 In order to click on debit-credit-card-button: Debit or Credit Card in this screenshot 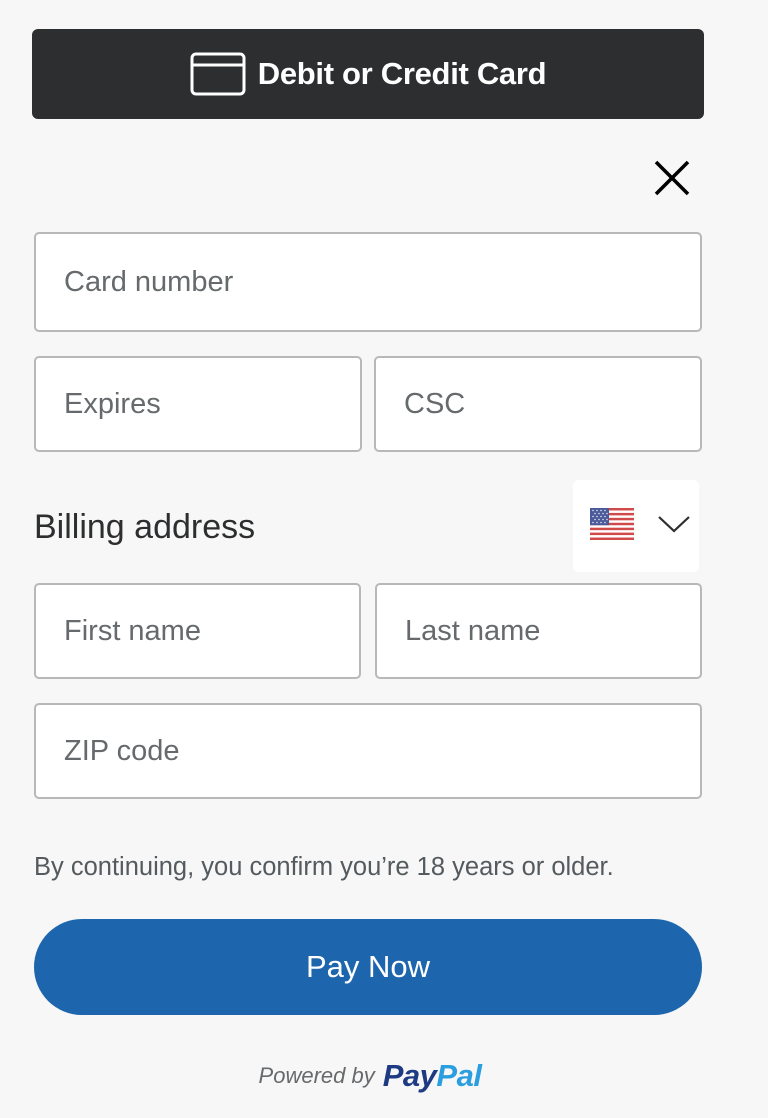, I will do `click(368, 74)`.